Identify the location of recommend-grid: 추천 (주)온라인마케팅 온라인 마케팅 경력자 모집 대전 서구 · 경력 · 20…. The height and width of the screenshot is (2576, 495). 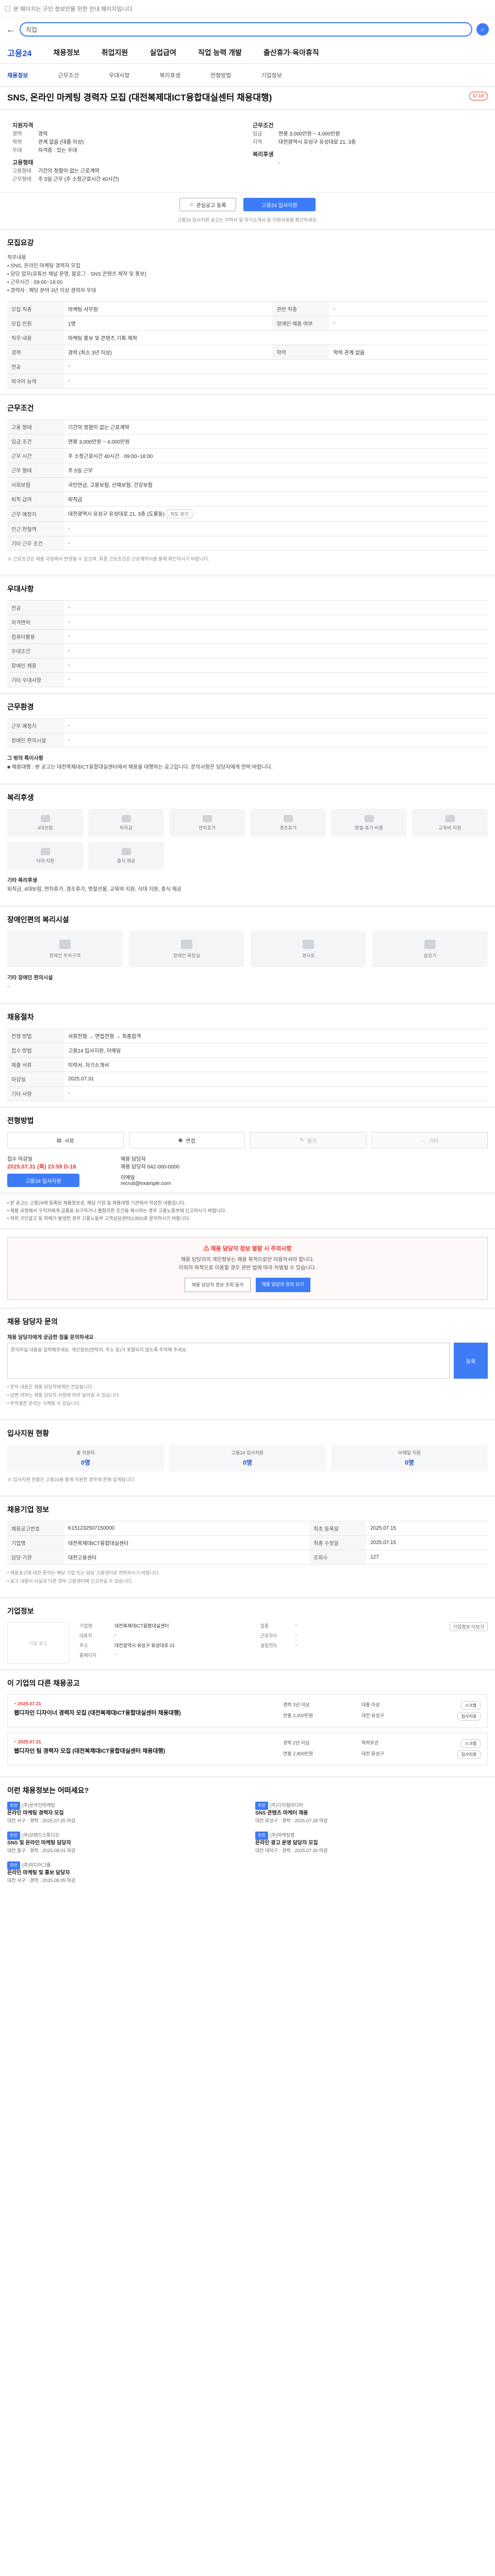
(247, 1843).